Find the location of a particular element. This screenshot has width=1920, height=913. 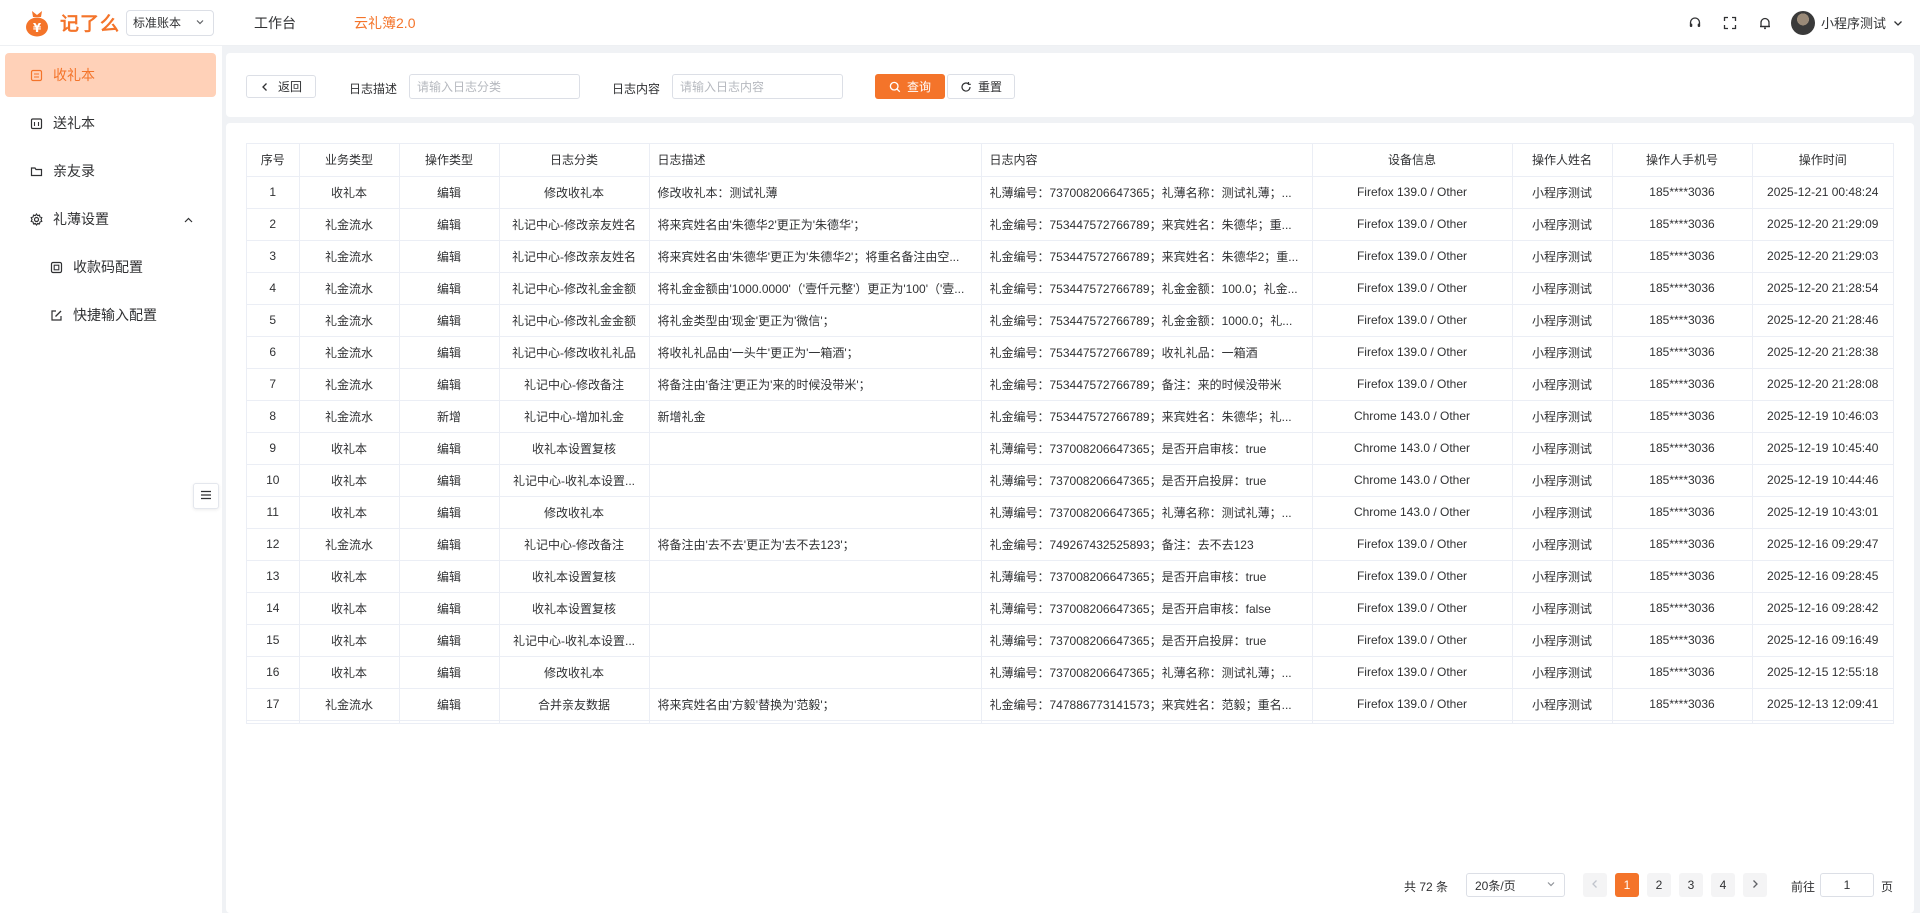

page-size-select: 20条/页 is located at coordinates (1515, 885).